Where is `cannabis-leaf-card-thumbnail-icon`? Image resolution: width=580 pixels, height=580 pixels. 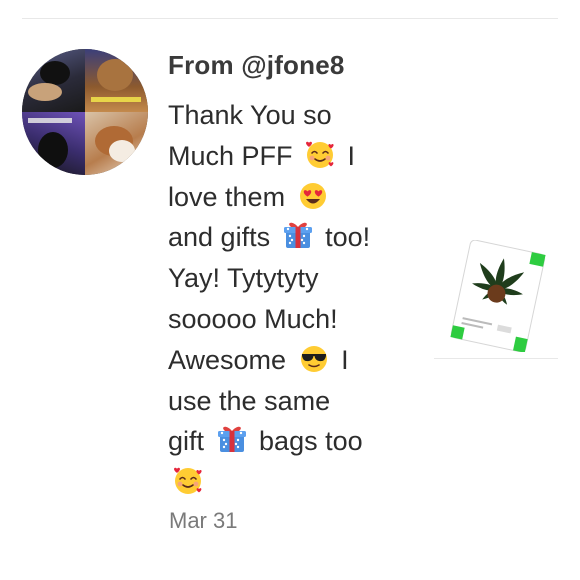 cannabis-leaf-card-thumbnail-icon is located at coordinates (498, 296).